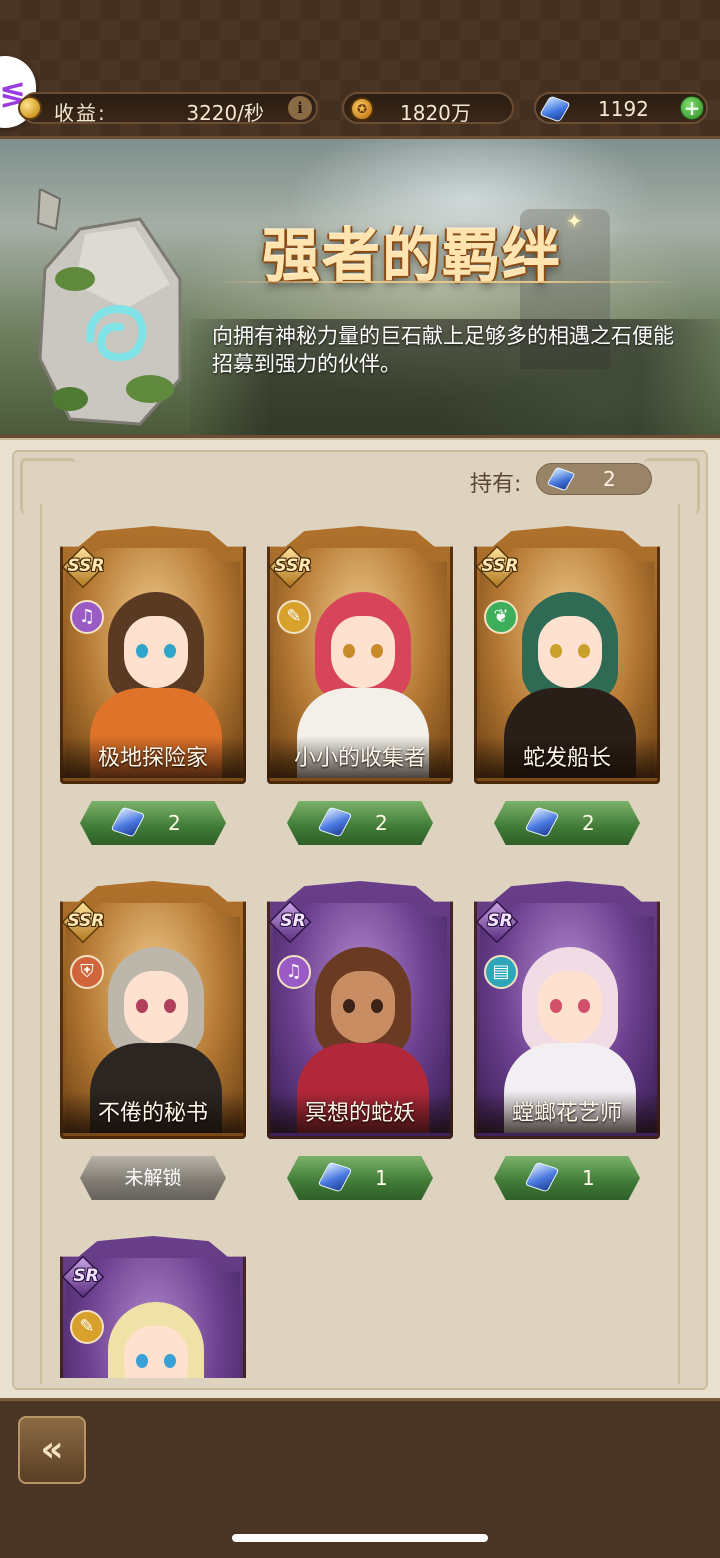  I want to click on rune-stone-image, so click(109, 307).